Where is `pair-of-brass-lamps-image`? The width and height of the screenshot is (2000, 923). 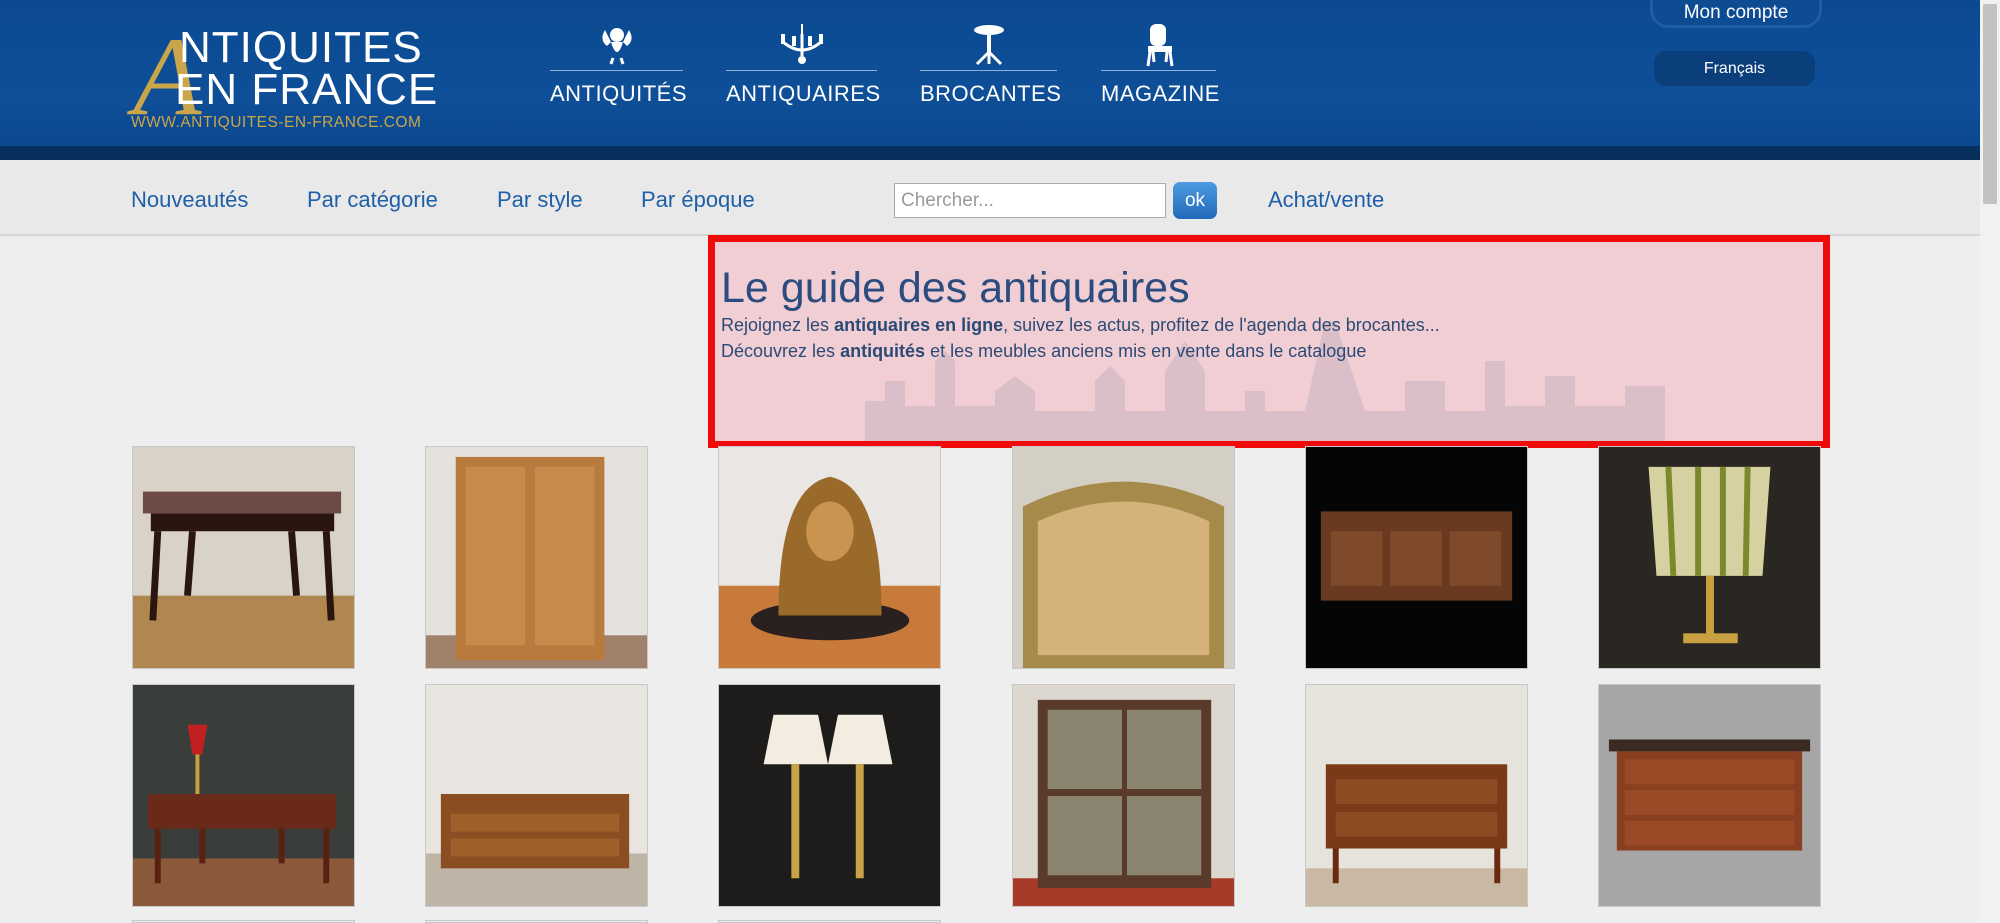 pair-of-brass-lamps-image is located at coordinates (829, 795).